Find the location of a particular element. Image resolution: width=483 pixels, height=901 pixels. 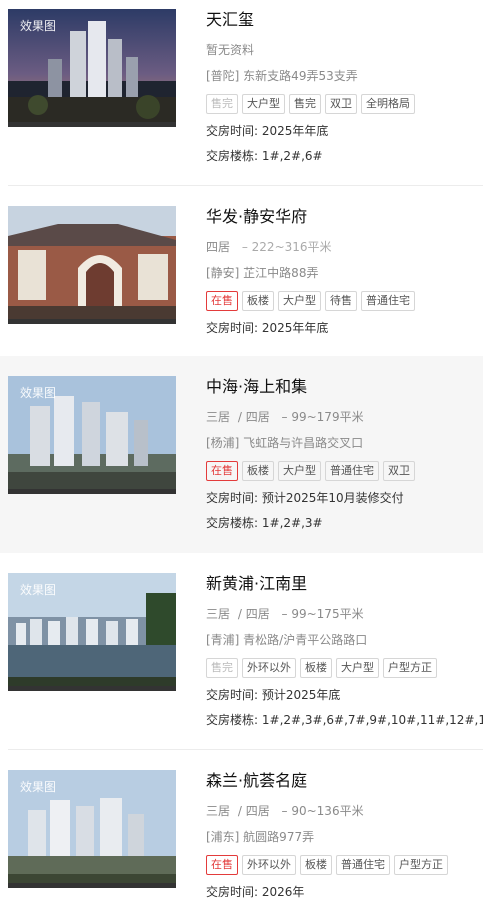

listing-layout: 三居 / 四居 – 99~175平米 is located at coordinates (344, 614).